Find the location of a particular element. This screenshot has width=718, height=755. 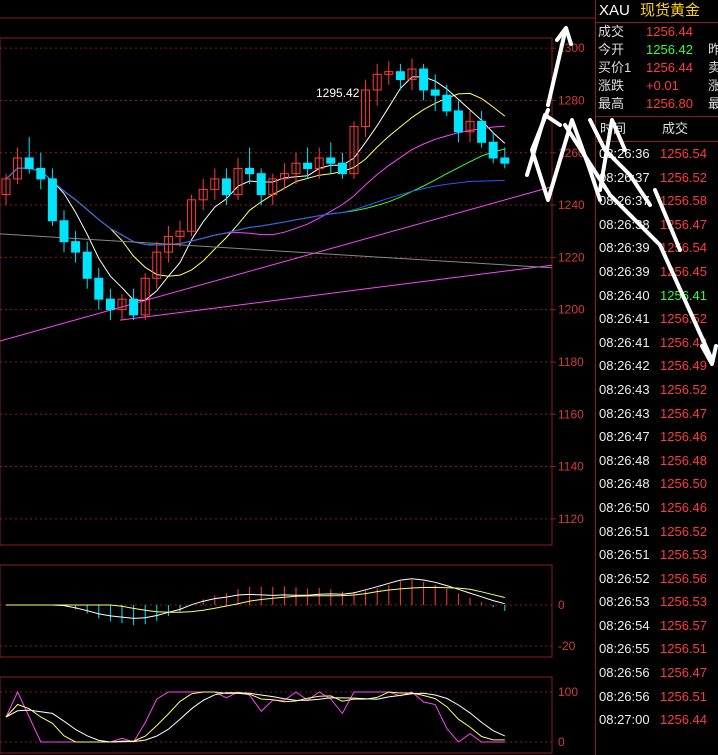

tick-row: 08:27:00 1256.44 is located at coordinates (657, 720).